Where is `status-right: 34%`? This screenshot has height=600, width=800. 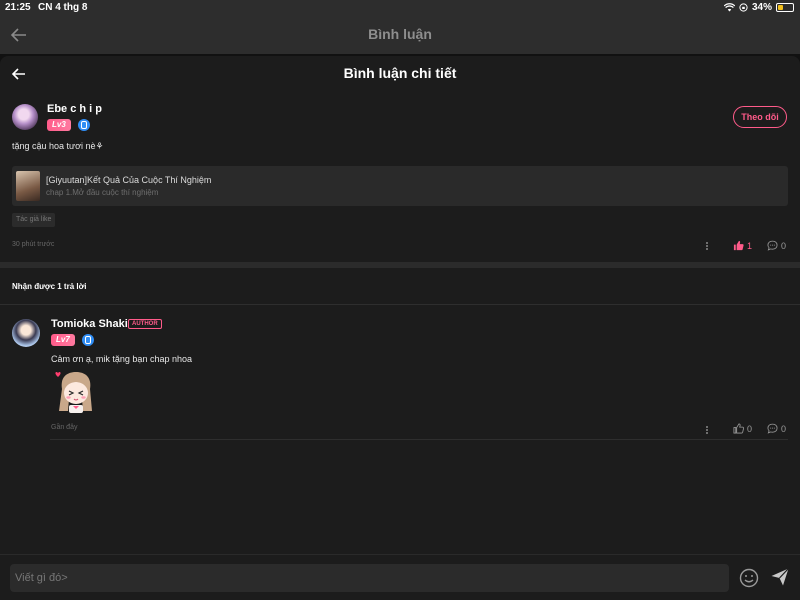 status-right: 34% is located at coordinates (758, 7).